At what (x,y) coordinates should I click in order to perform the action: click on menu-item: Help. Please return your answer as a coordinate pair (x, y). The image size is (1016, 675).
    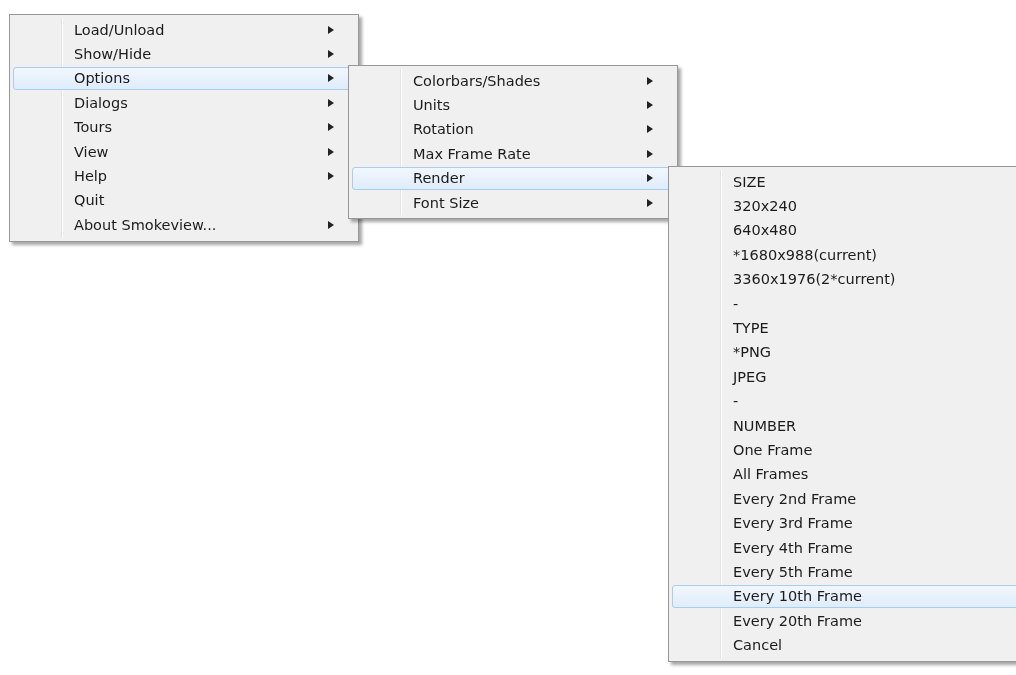
    Looking at the image, I should click on (184, 176).